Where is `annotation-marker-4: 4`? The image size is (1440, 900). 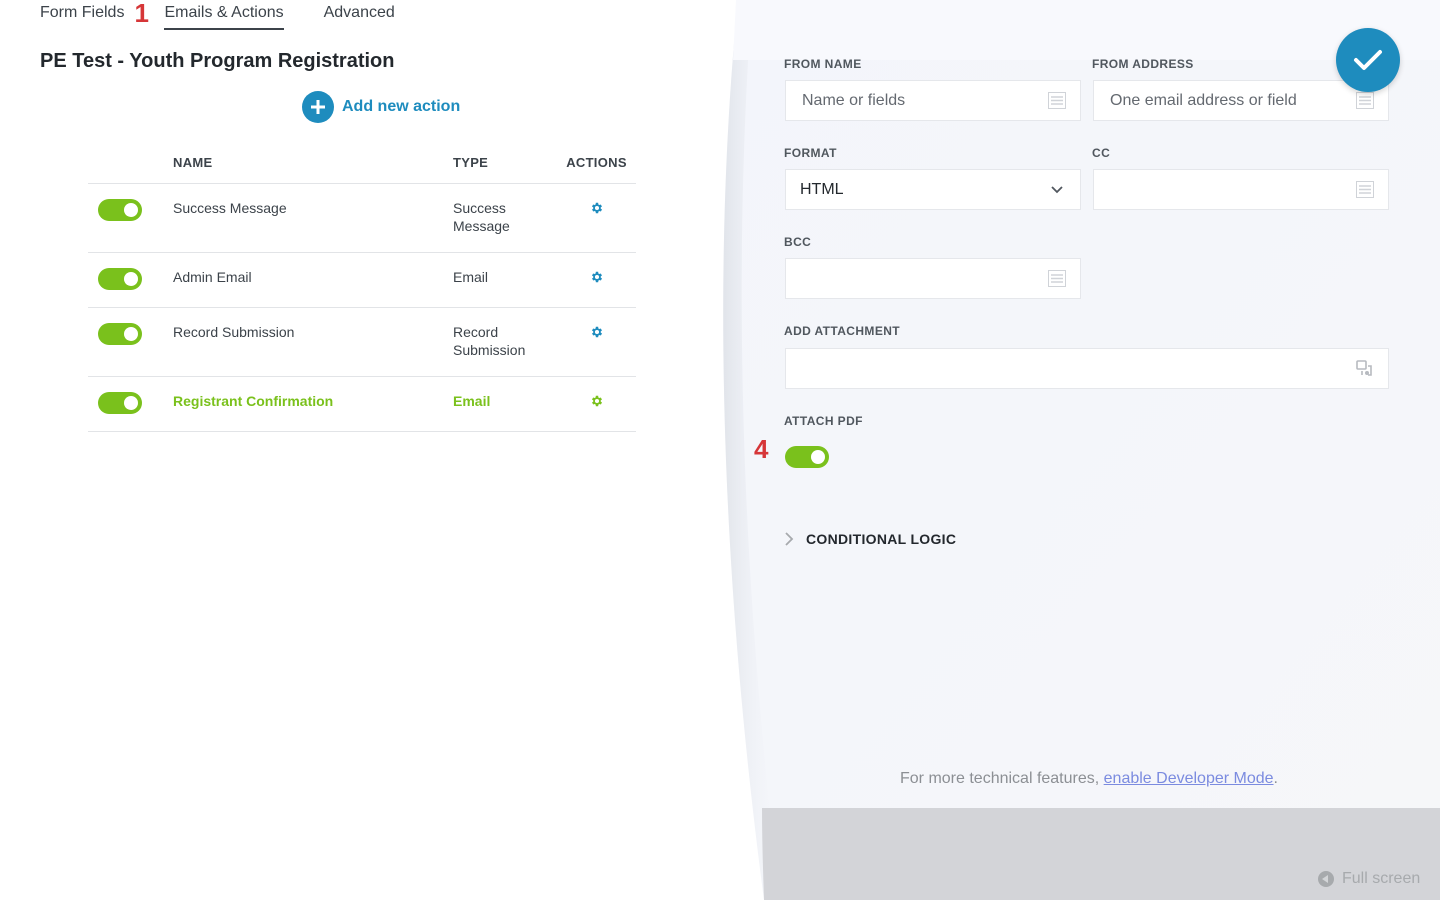
annotation-marker-4: 4 is located at coordinates (761, 449).